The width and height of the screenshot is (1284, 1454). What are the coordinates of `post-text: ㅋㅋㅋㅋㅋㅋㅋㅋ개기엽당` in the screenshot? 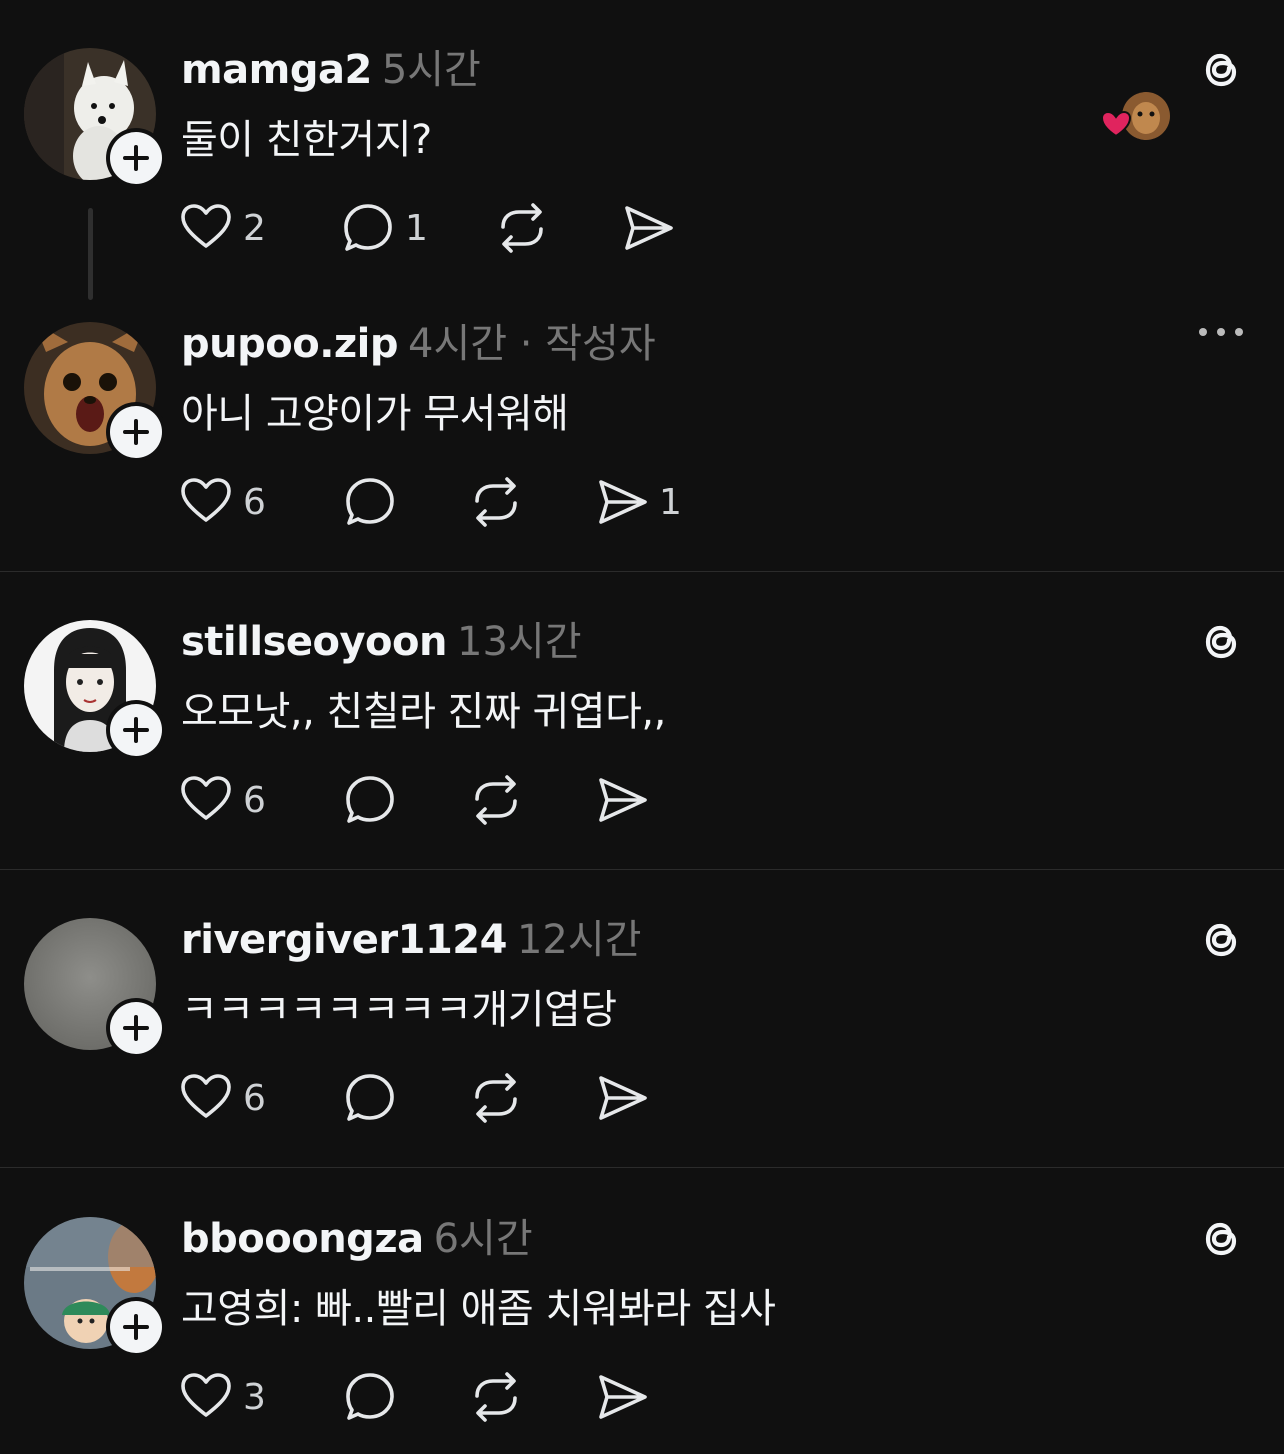 It's located at (399, 1010).